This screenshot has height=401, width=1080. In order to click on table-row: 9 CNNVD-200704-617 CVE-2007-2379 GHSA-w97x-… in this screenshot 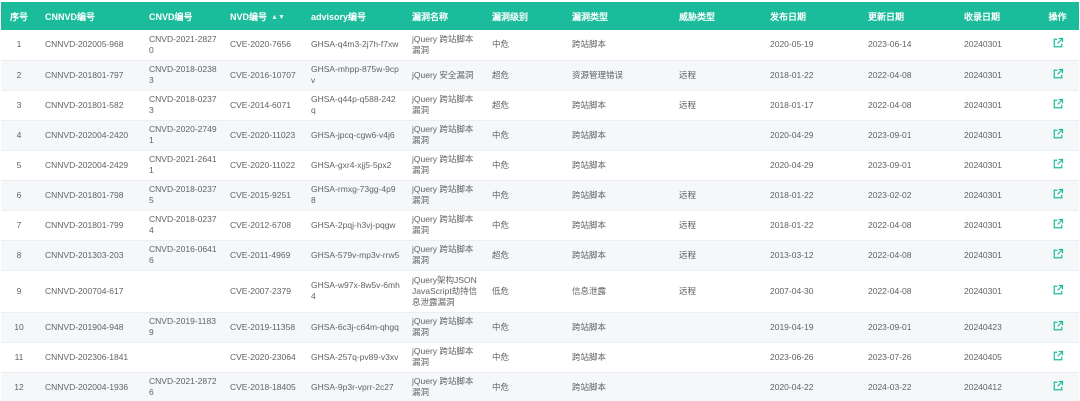, I will do `click(540, 291)`.